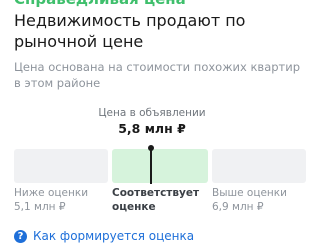 Image resolution: width=320 pixels, height=243 pixels. What do you see at coordinates (130, 31) in the screenshot?
I see `page-title: Недвижимость продают по рыночной цене` at bounding box center [130, 31].